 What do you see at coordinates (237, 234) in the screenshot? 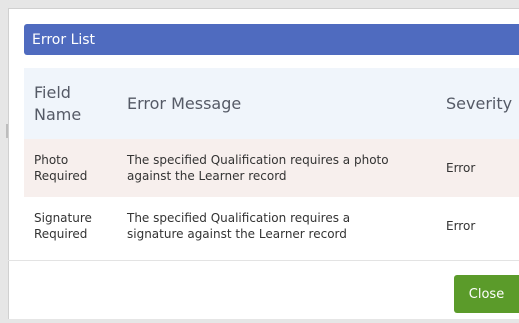
I see `error-message-line2: signature against the Learner record` at bounding box center [237, 234].